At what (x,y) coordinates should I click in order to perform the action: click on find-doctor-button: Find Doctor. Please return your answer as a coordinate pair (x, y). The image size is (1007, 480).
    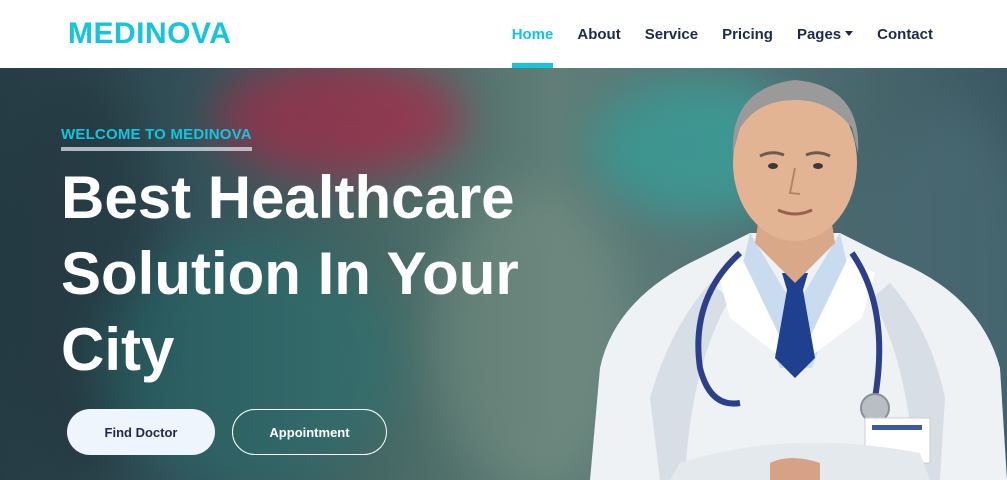
    Looking at the image, I should click on (141, 432).